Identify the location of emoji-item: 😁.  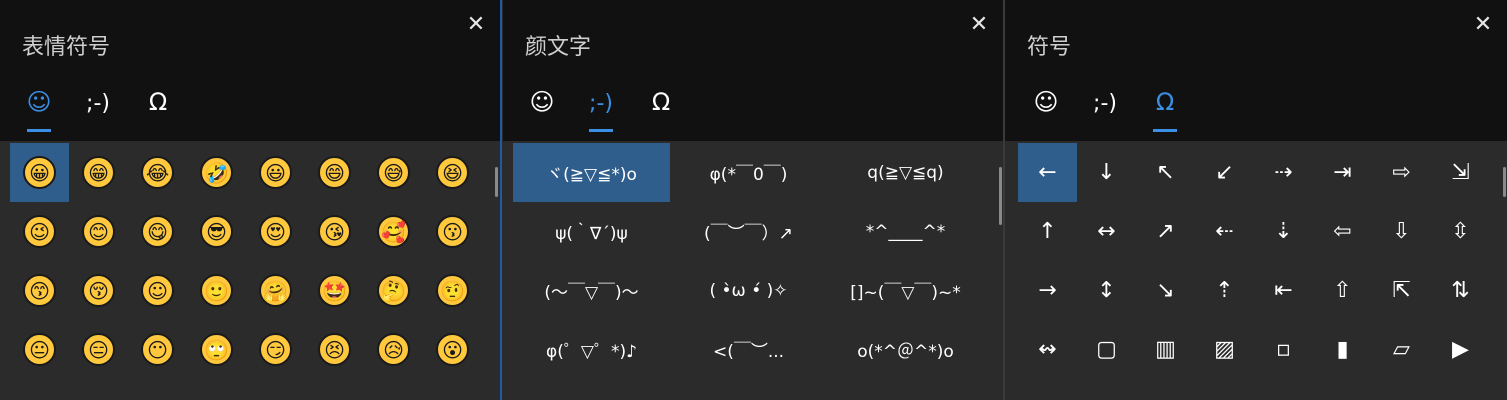
(98, 172).